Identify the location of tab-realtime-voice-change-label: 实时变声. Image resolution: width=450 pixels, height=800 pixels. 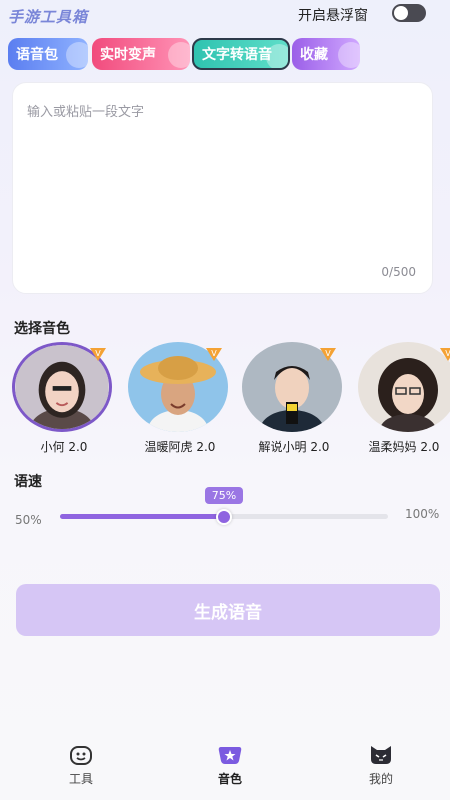
(128, 55).